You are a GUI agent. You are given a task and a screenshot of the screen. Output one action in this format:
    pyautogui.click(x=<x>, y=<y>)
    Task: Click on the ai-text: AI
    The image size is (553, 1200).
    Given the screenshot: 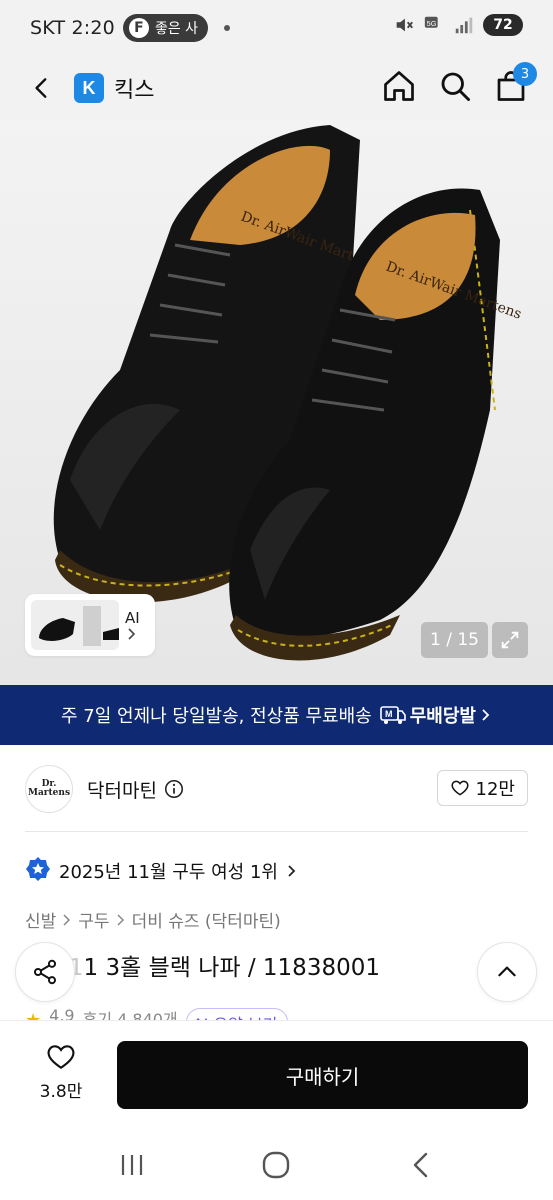 What is the action you would take?
    pyautogui.click(x=132, y=618)
    